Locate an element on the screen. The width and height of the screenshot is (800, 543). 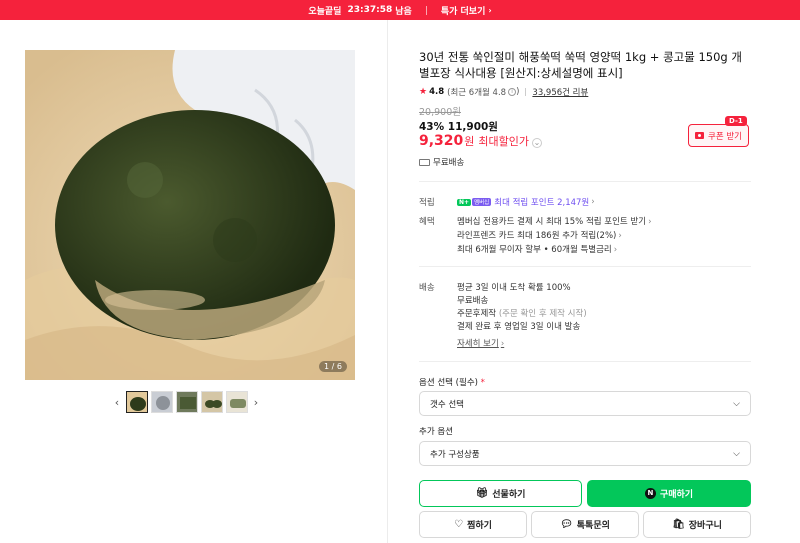
delivery-line-3: 주문후제작 (주문 확인 후 제작 시작) is located at coordinates (522, 313).